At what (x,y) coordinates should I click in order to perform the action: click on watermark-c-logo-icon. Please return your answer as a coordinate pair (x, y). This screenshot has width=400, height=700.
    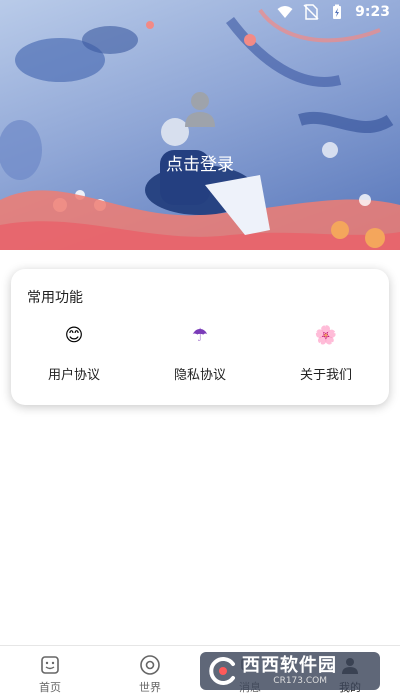
    Looking at the image, I should click on (222, 671).